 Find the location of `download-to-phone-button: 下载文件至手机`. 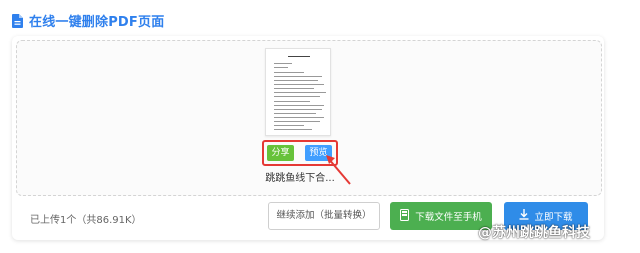

download-to-phone-button: 下载文件至手机 is located at coordinates (441, 216).